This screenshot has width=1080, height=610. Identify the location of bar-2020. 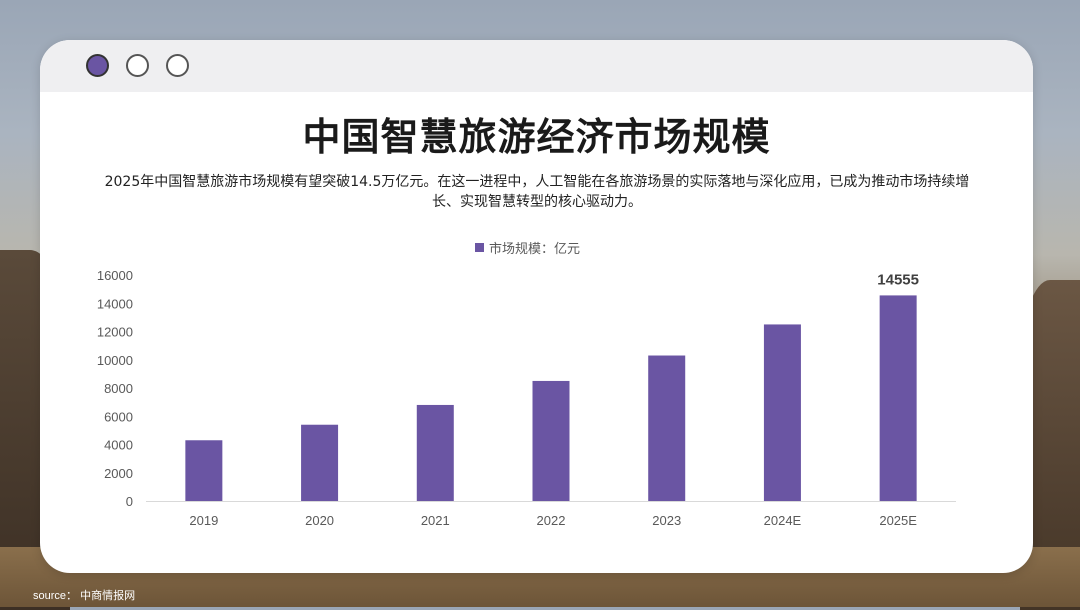
(320, 462).